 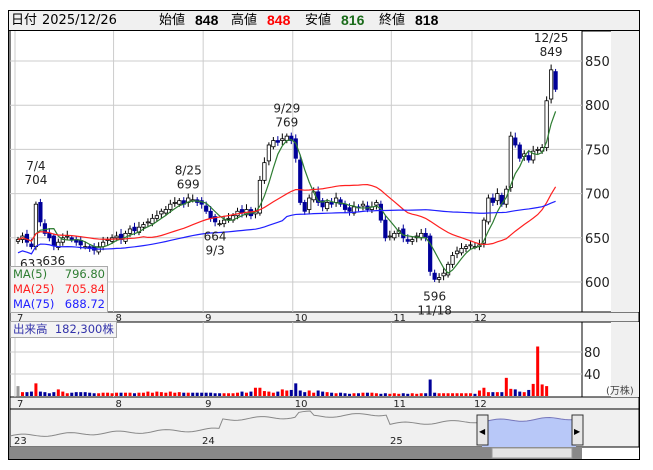 What do you see at coordinates (577, 431) in the screenshot?
I see `navigator-right-arrow-icon: ▶` at bounding box center [577, 431].